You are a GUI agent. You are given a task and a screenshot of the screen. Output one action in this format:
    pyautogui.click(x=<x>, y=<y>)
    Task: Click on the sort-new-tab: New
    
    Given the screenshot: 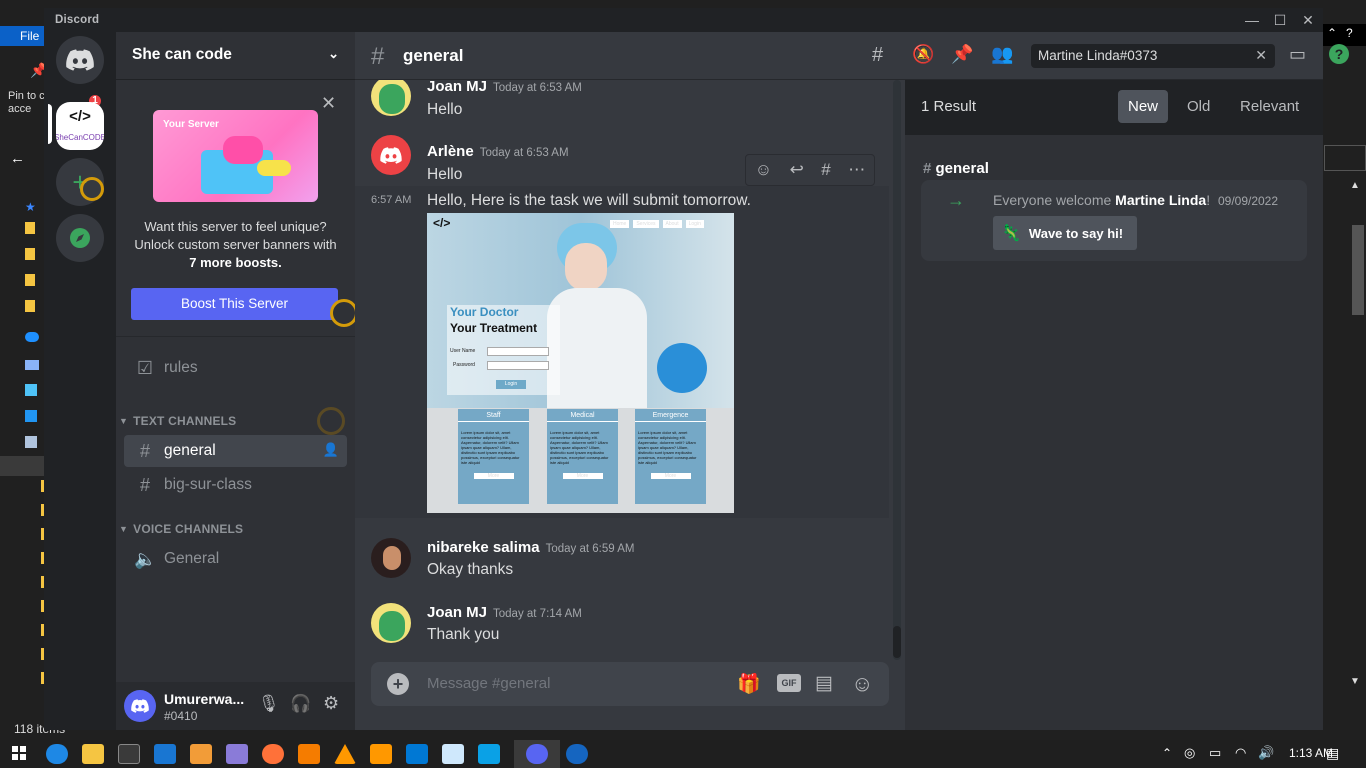 What is the action you would take?
    pyautogui.click(x=1143, y=106)
    